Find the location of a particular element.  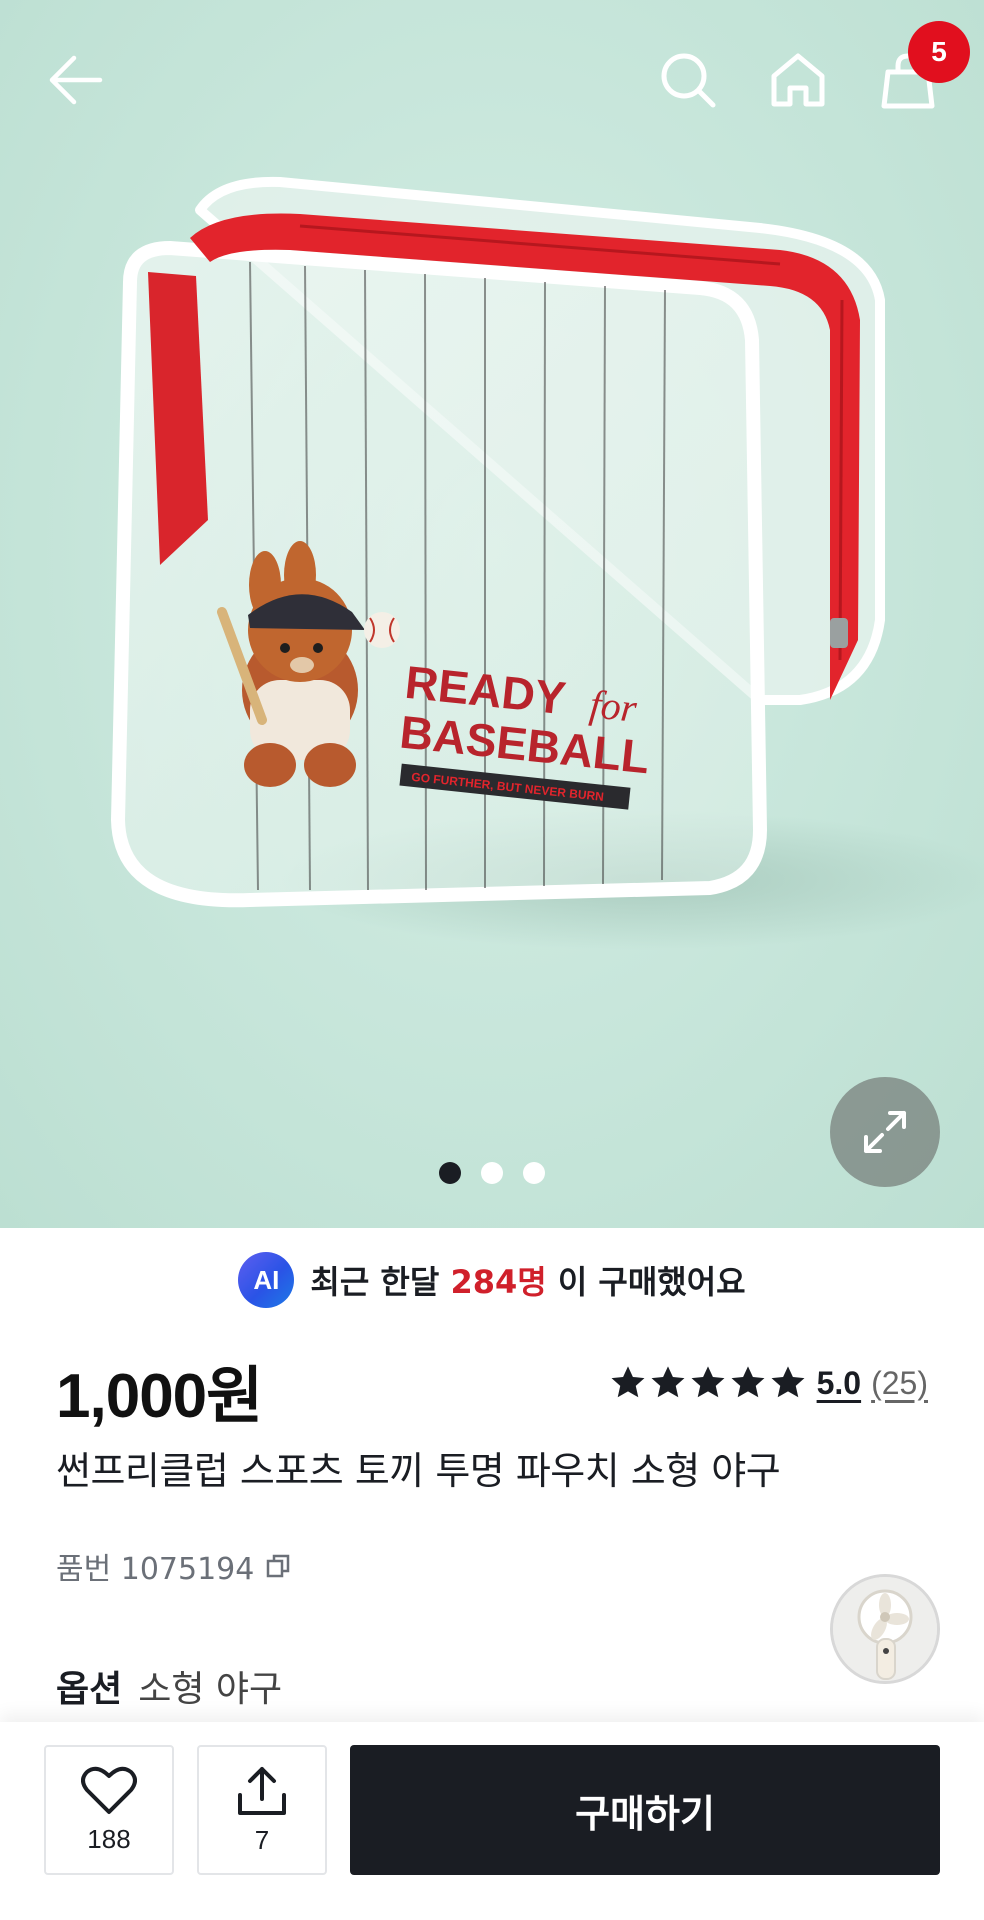

sku-text: 품번 1075194 is located at coordinates (155, 1569).